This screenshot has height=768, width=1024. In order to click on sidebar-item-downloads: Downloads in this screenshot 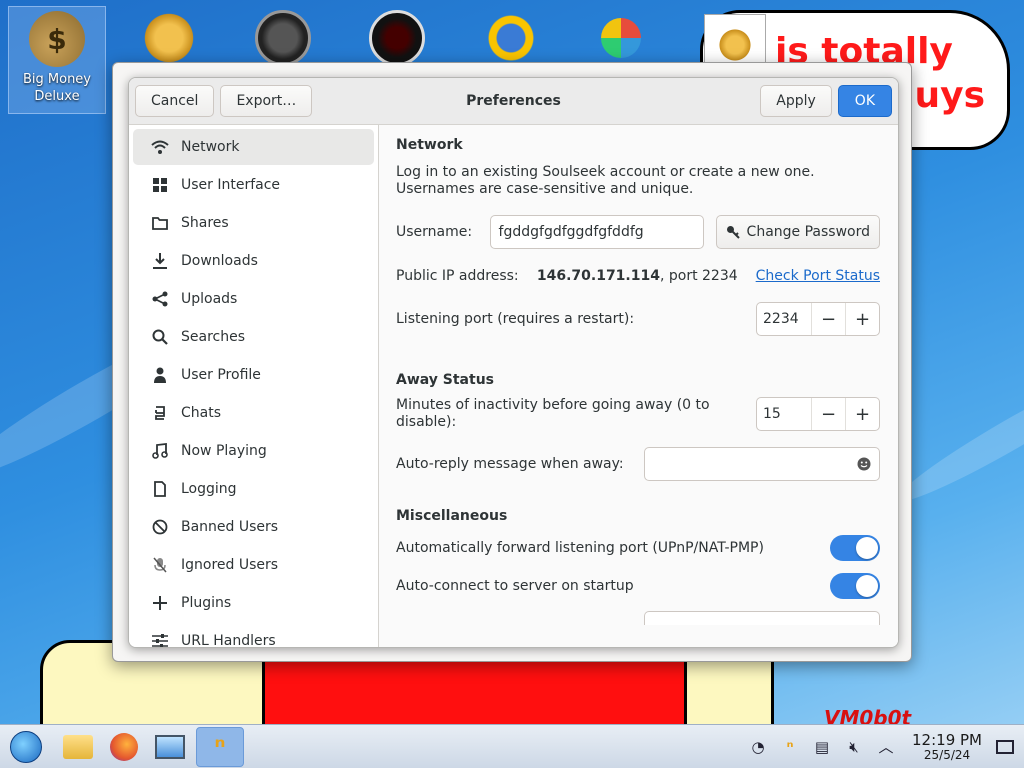, I will do `click(253, 261)`.